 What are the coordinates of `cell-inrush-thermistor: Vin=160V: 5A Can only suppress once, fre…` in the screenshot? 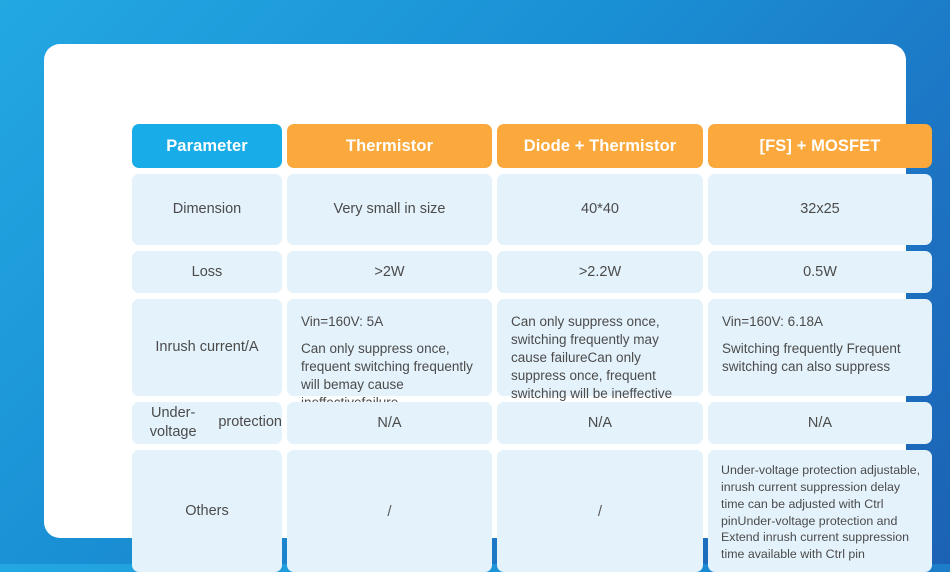 It's located at (389, 354).